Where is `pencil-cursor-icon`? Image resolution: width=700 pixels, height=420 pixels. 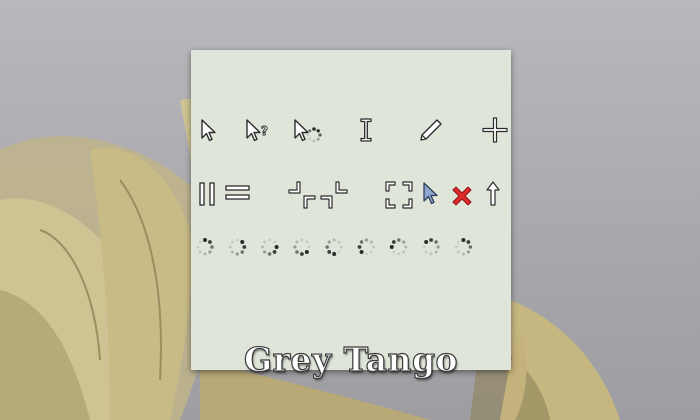 pencil-cursor-icon is located at coordinates (431, 130).